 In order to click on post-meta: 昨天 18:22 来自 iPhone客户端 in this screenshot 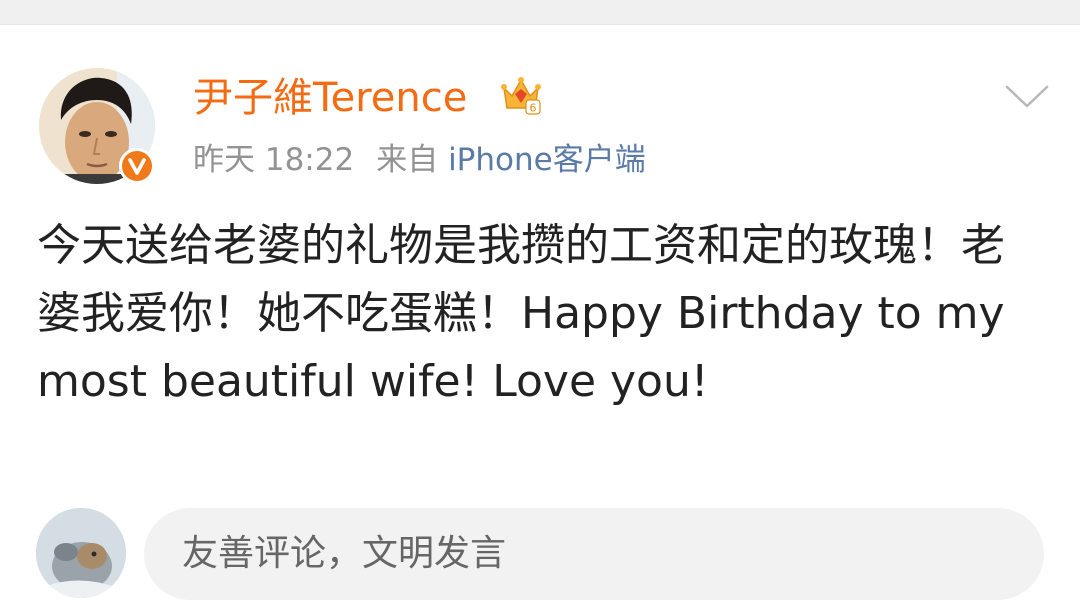, I will do `click(419, 160)`.